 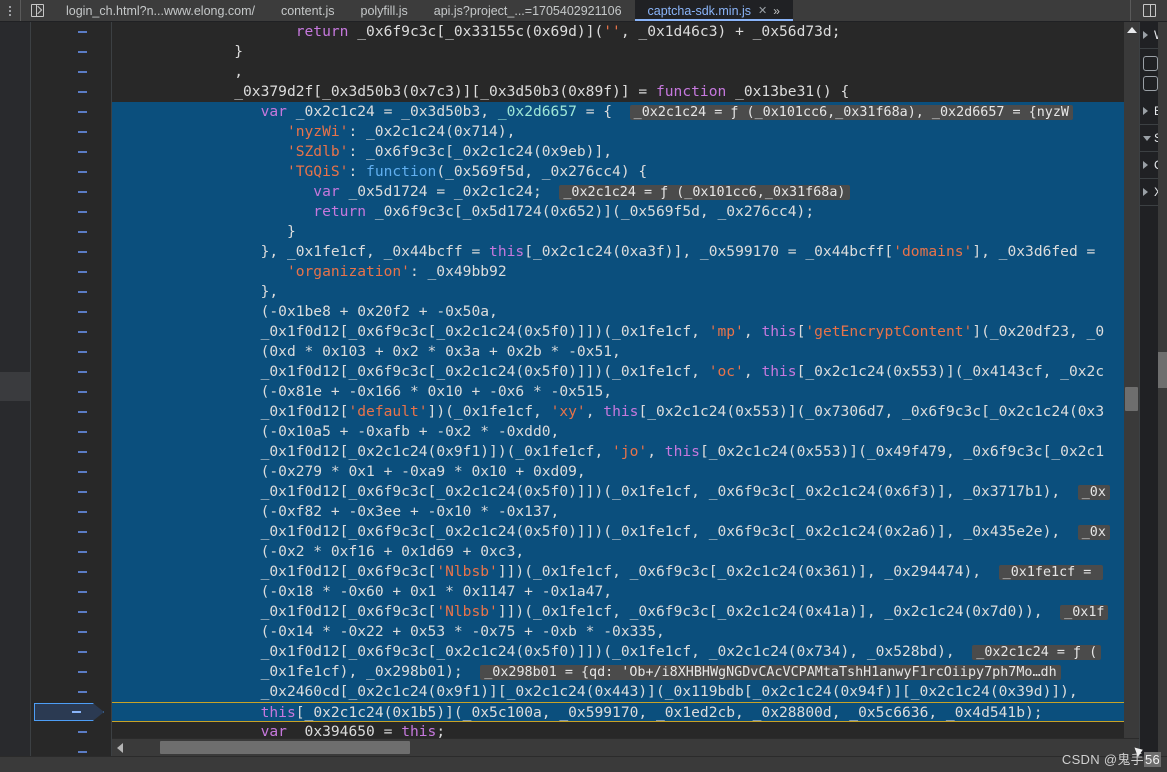 What do you see at coordinates (15, 270) in the screenshot?
I see `navigator-item: atic.fe` at bounding box center [15, 270].